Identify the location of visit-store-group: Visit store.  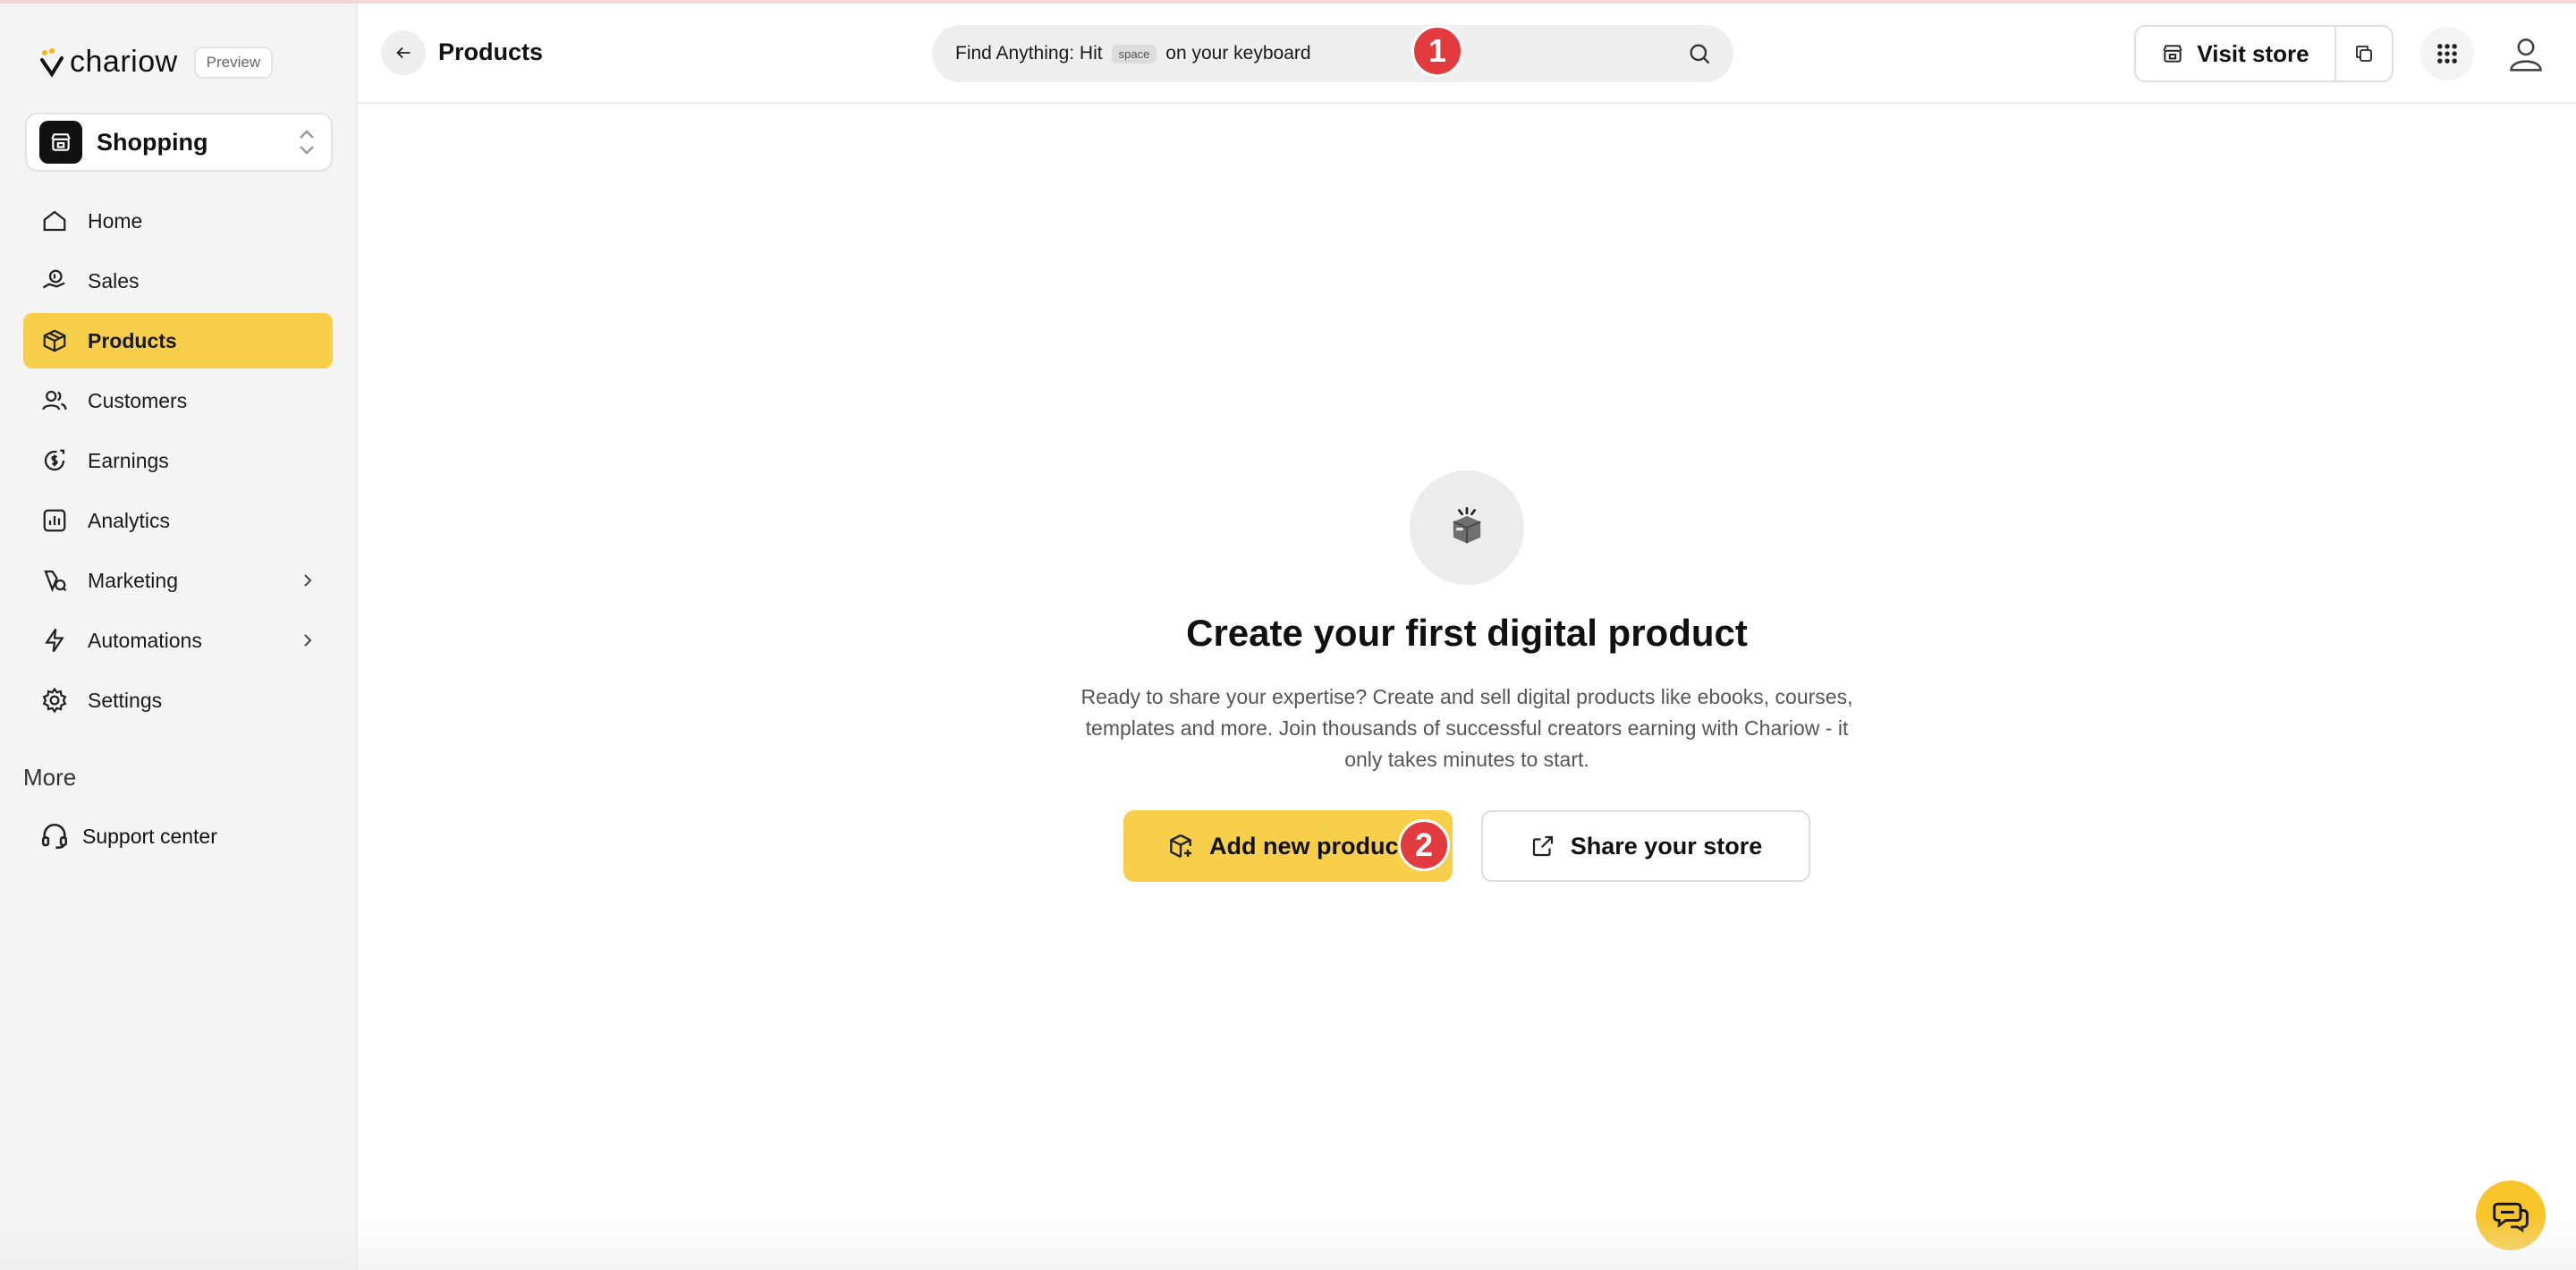
(2264, 53).